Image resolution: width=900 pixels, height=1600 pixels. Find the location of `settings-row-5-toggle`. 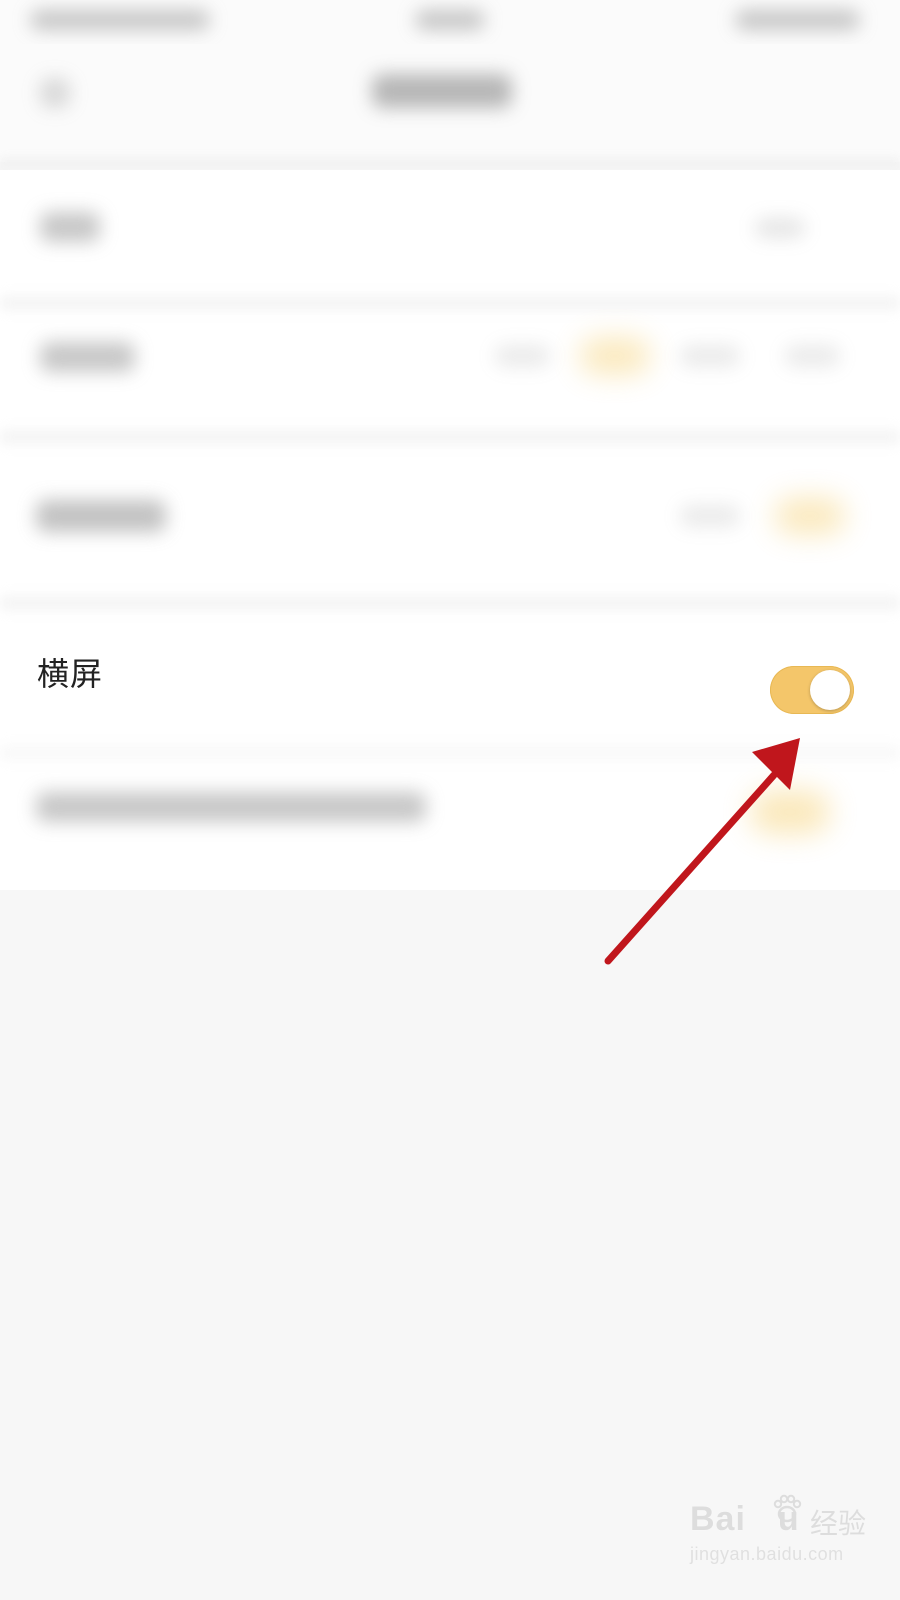

settings-row-5-toggle is located at coordinates (790, 812).